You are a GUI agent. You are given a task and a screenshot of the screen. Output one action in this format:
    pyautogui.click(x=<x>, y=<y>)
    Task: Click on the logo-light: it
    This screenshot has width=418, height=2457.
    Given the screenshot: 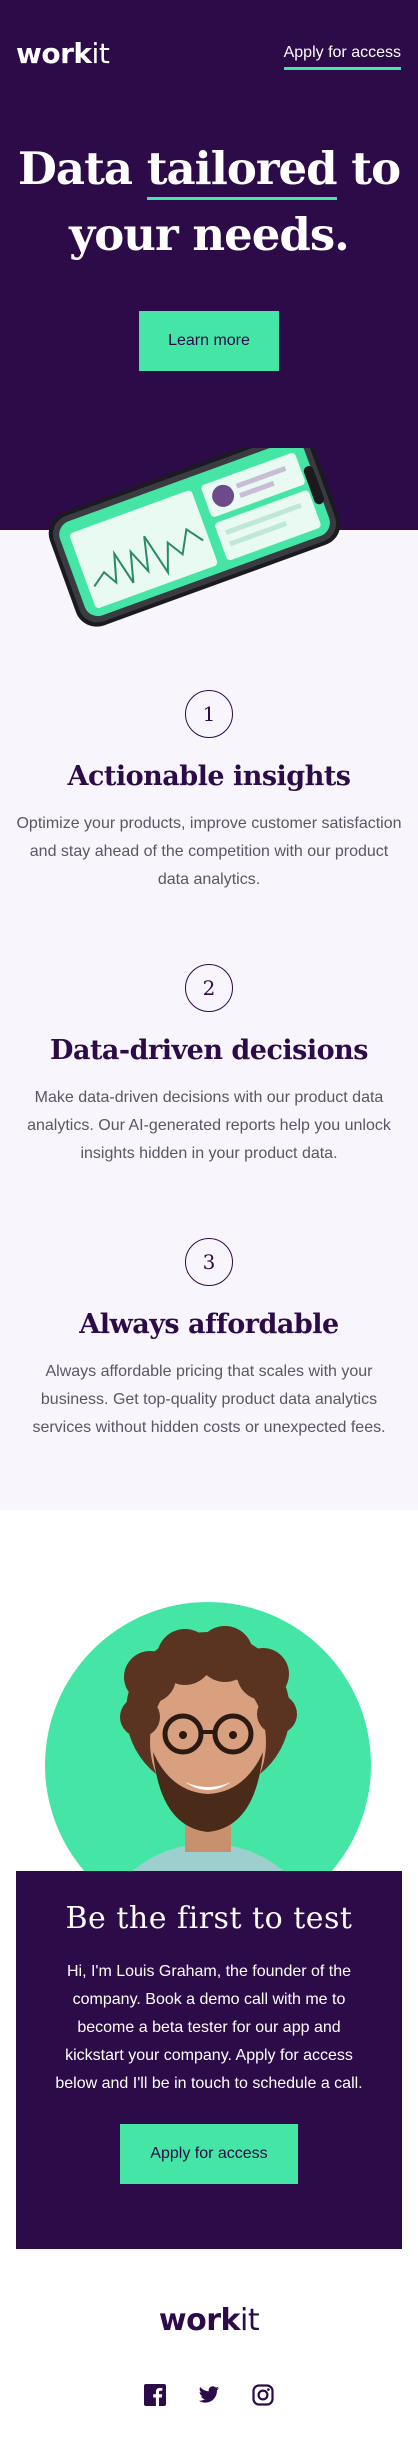 What is the action you would take?
    pyautogui.click(x=100, y=53)
    